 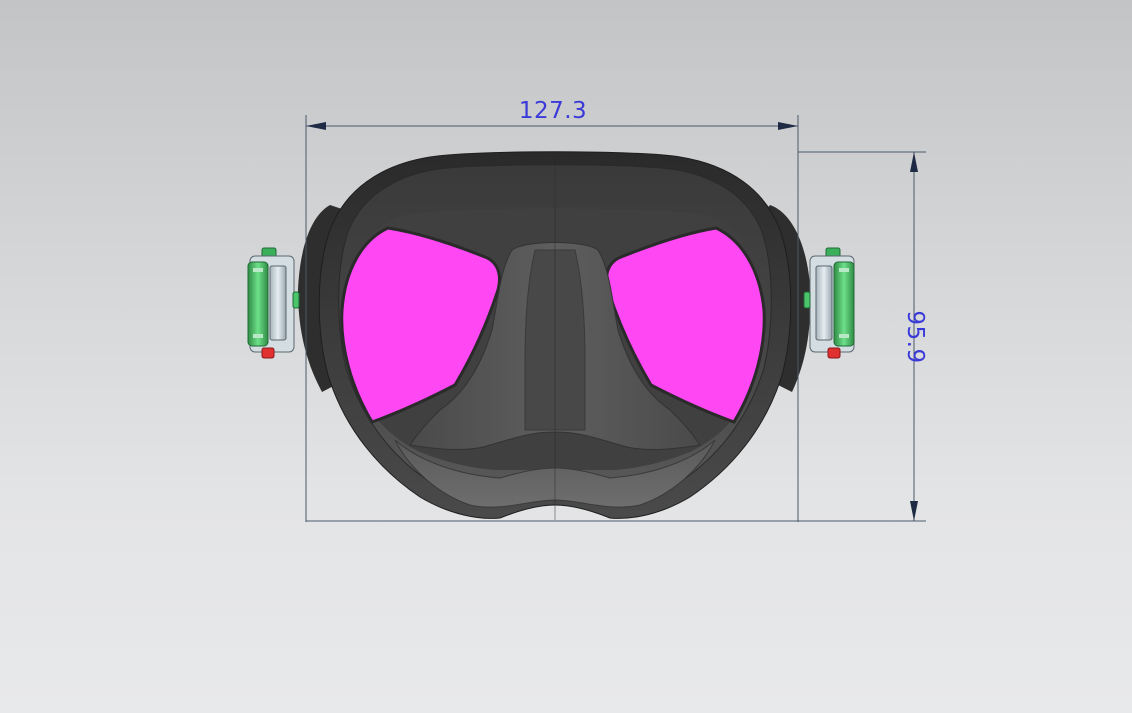 I want to click on right-strap-buckle, so click(x=829, y=303).